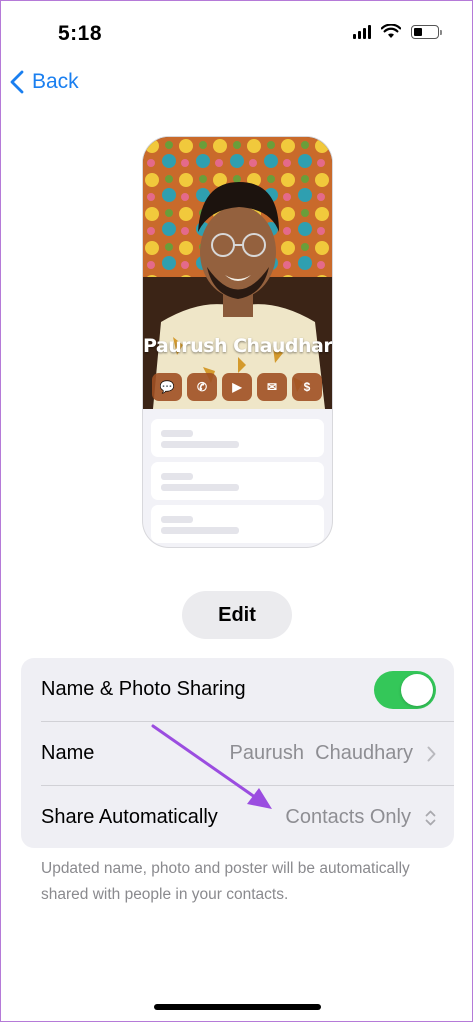 The height and width of the screenshot is (1024, 475). I want to click on name-photo-sharing-row: Name & Photo Sharing, so click(238, 689).